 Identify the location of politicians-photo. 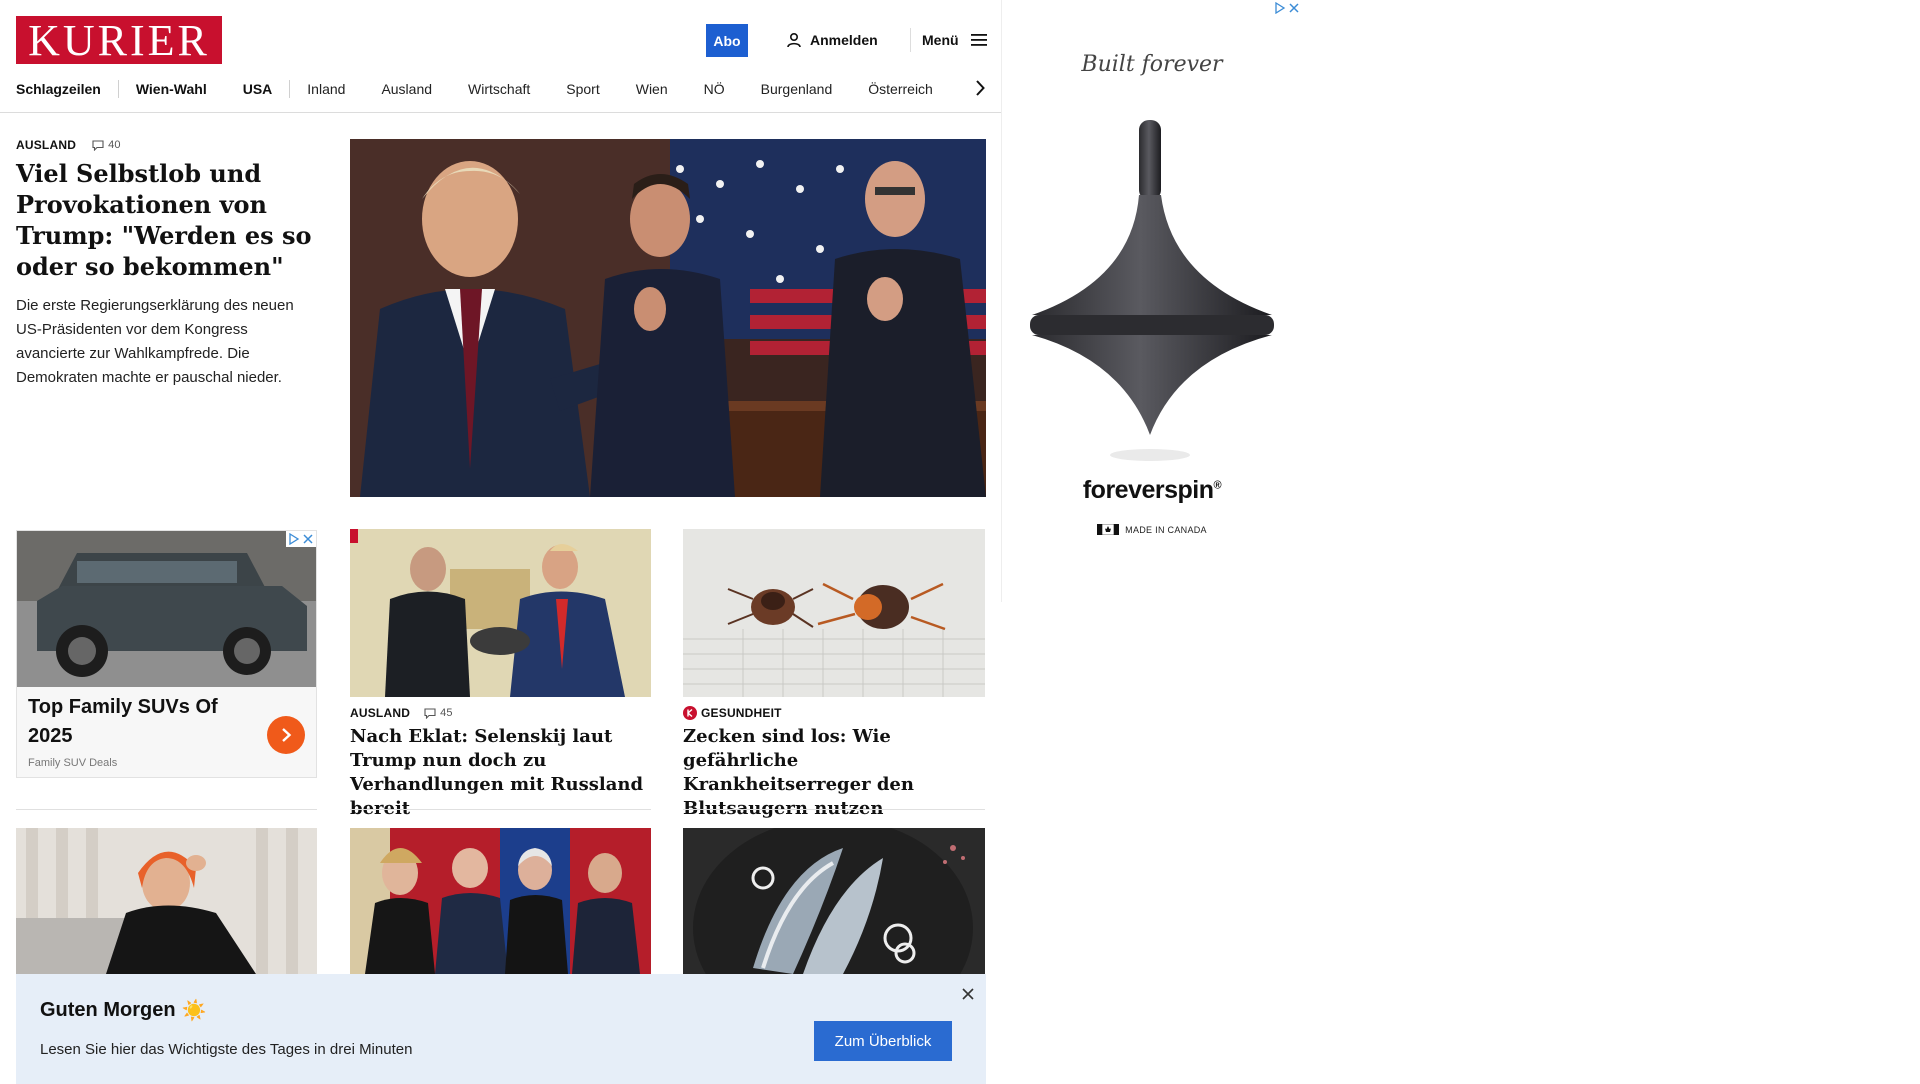
(500, 901).